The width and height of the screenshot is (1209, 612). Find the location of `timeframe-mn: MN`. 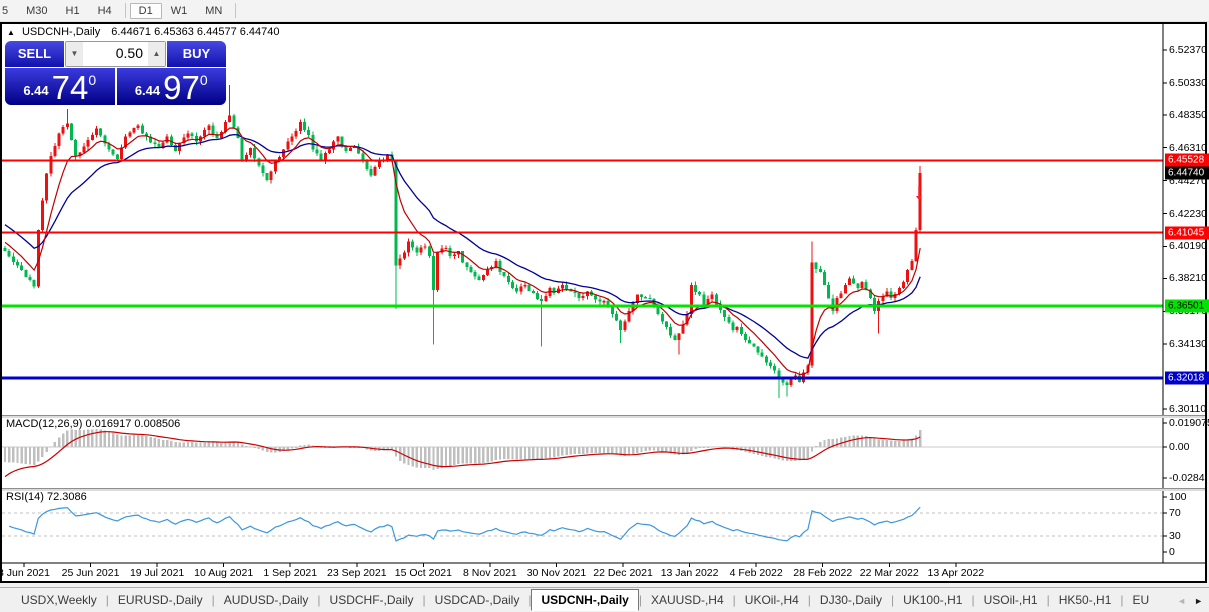

timeframe-mn: MN is located at coordinates (213, 11).